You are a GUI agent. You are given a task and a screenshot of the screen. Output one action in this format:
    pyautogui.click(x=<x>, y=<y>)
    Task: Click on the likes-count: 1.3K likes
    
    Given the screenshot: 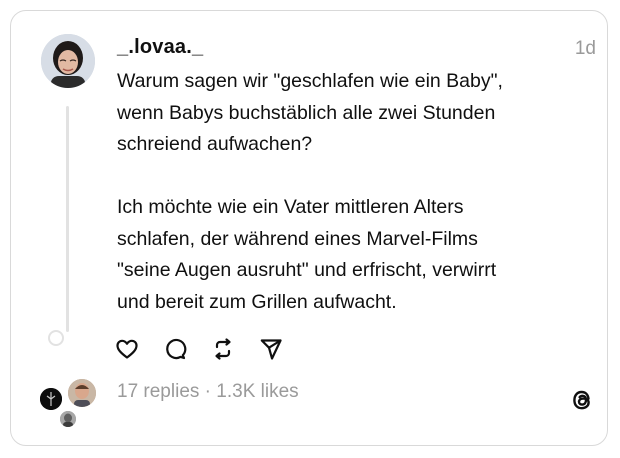 What is the action you would take?
    pyautogui.click(x=257, y=391)
    